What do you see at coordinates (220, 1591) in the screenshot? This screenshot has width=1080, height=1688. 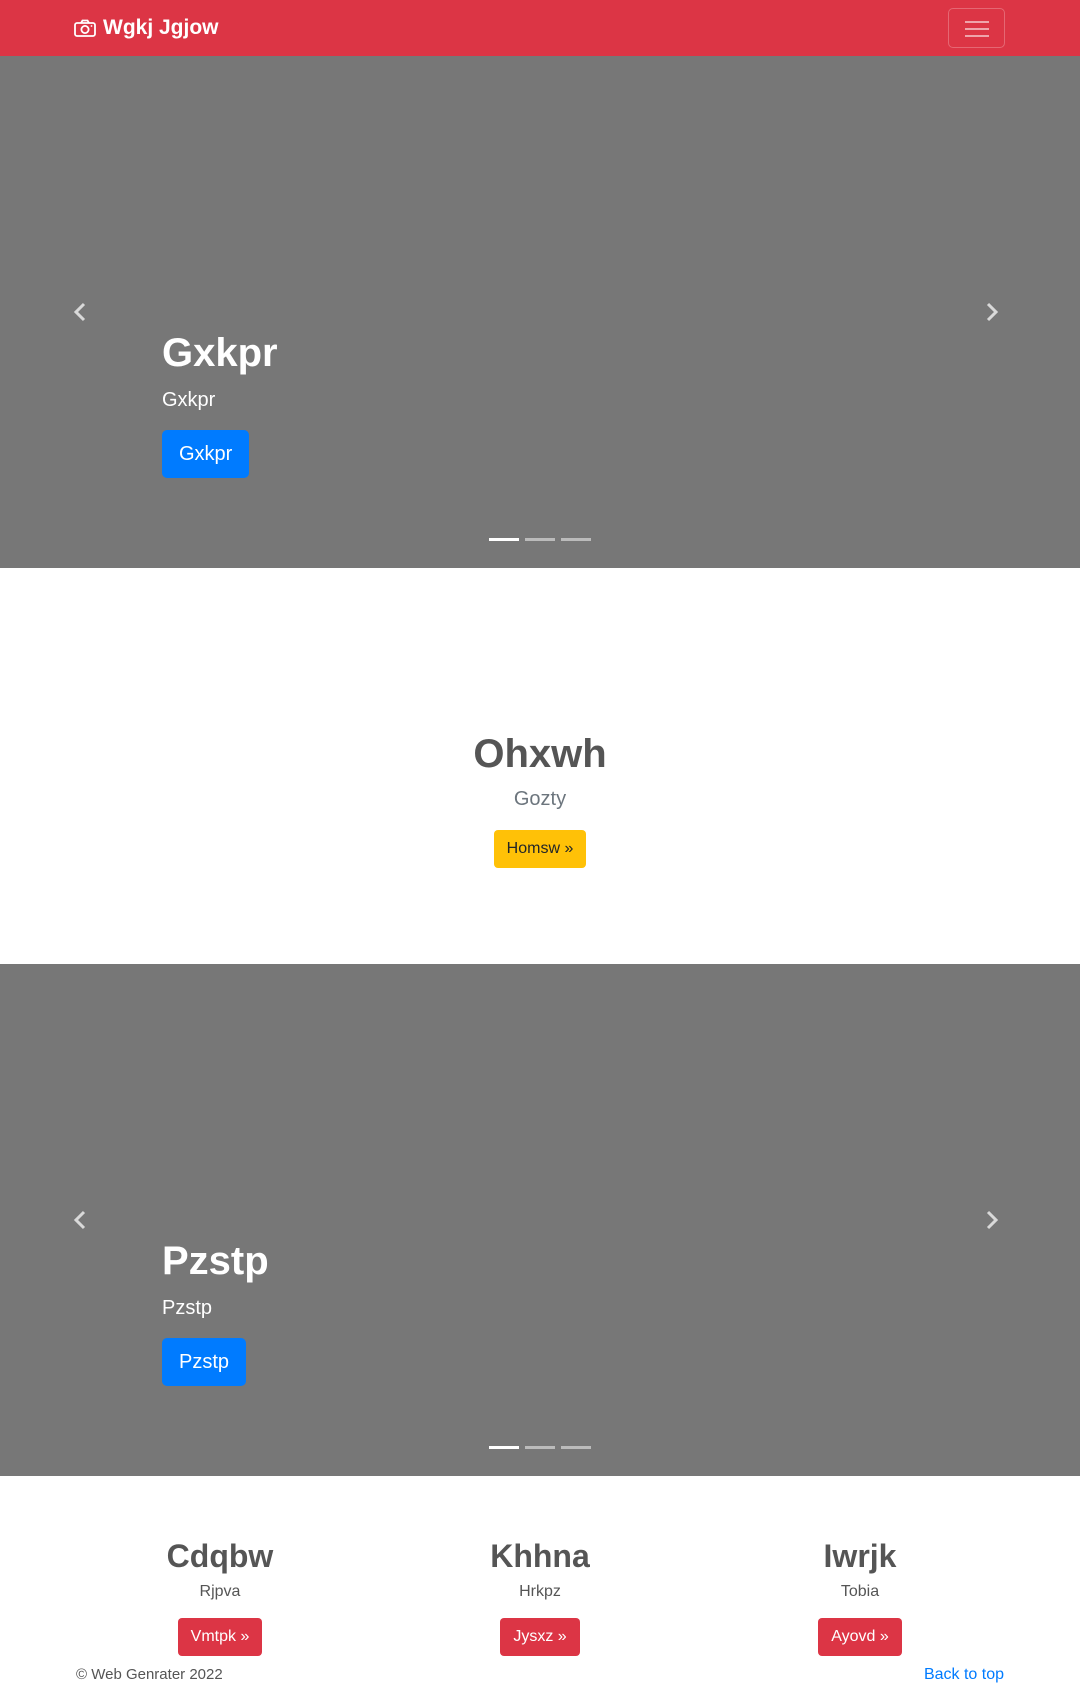 I see `column-text: Rjpva` at bounding box center [220, 1591].